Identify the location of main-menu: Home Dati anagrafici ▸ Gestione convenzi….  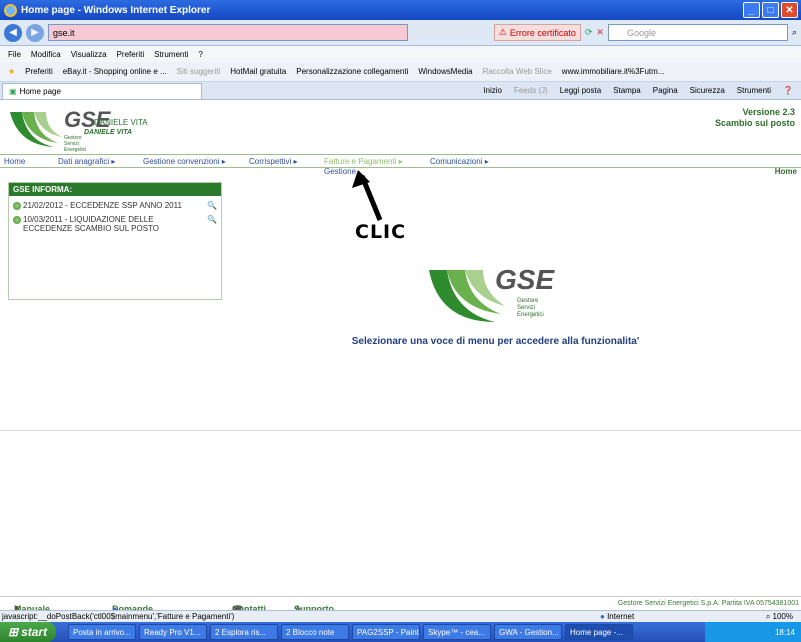
(400, 161).